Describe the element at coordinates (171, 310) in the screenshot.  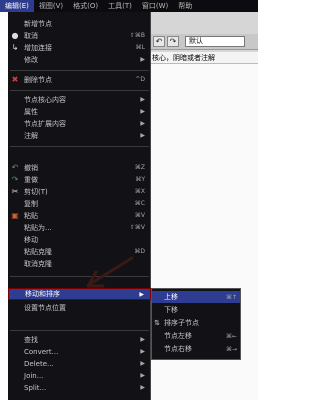
I see `submenu-item-label: 下移` at that location.